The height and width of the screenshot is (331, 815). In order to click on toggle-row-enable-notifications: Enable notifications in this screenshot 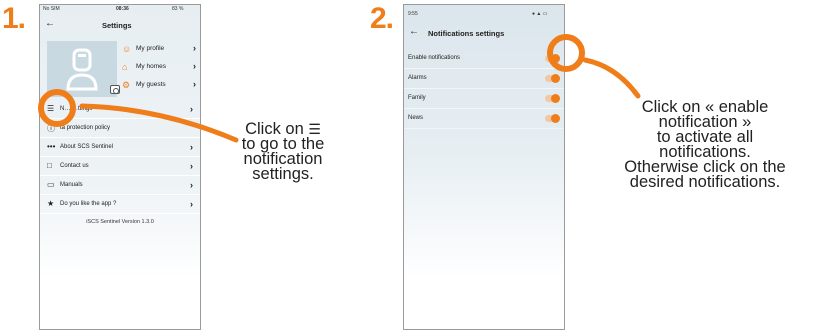, I will do `click(484, 59)`.